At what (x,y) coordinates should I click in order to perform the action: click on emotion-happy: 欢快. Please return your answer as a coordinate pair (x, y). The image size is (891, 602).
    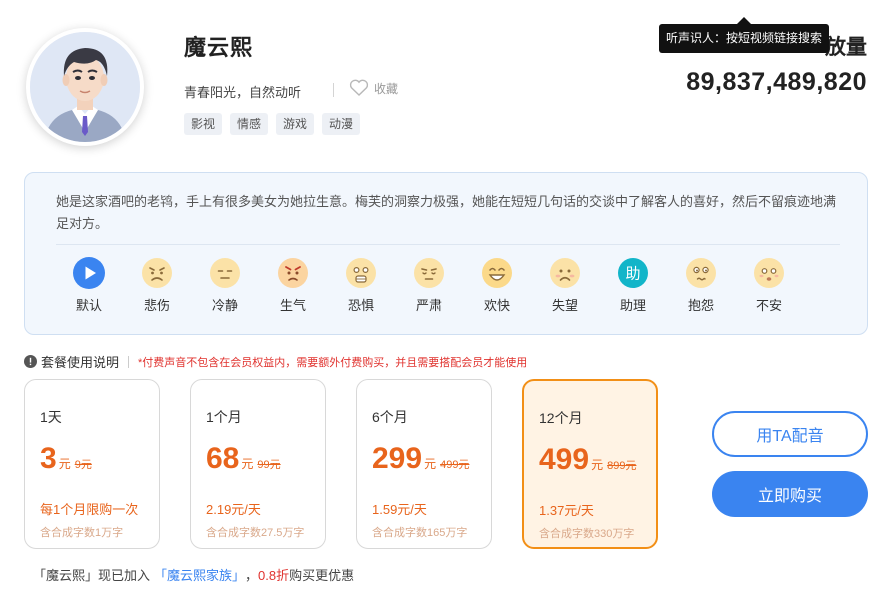
    Looking at the image, I should click on (497, 285).